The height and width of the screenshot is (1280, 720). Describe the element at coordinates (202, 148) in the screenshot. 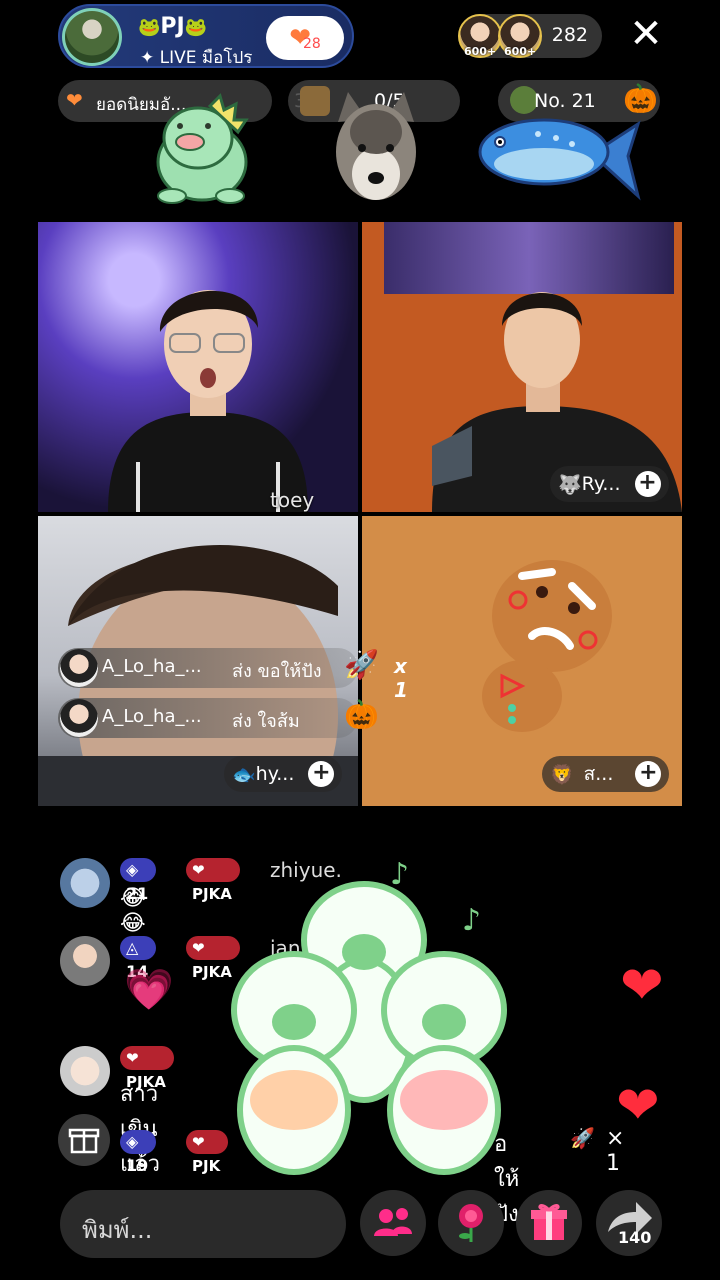

I see `dinosaur-sticker` at that location.